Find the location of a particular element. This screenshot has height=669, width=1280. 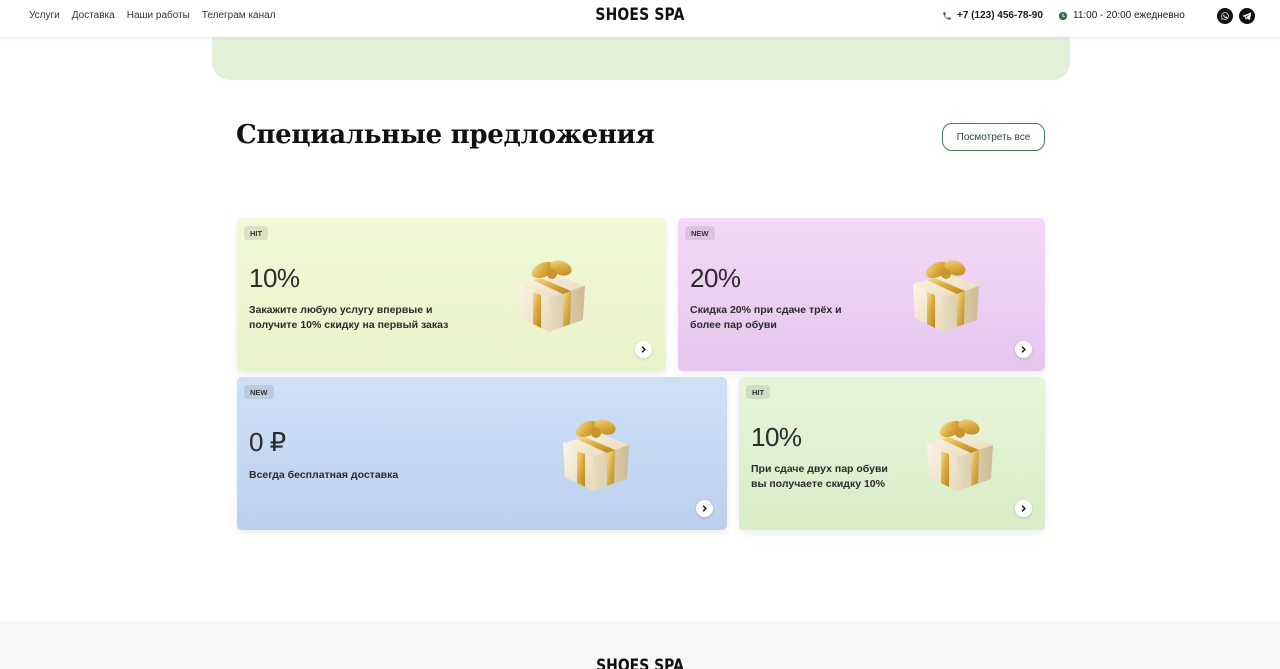

whatsapp-icon is located at coordinates (1225, 16).